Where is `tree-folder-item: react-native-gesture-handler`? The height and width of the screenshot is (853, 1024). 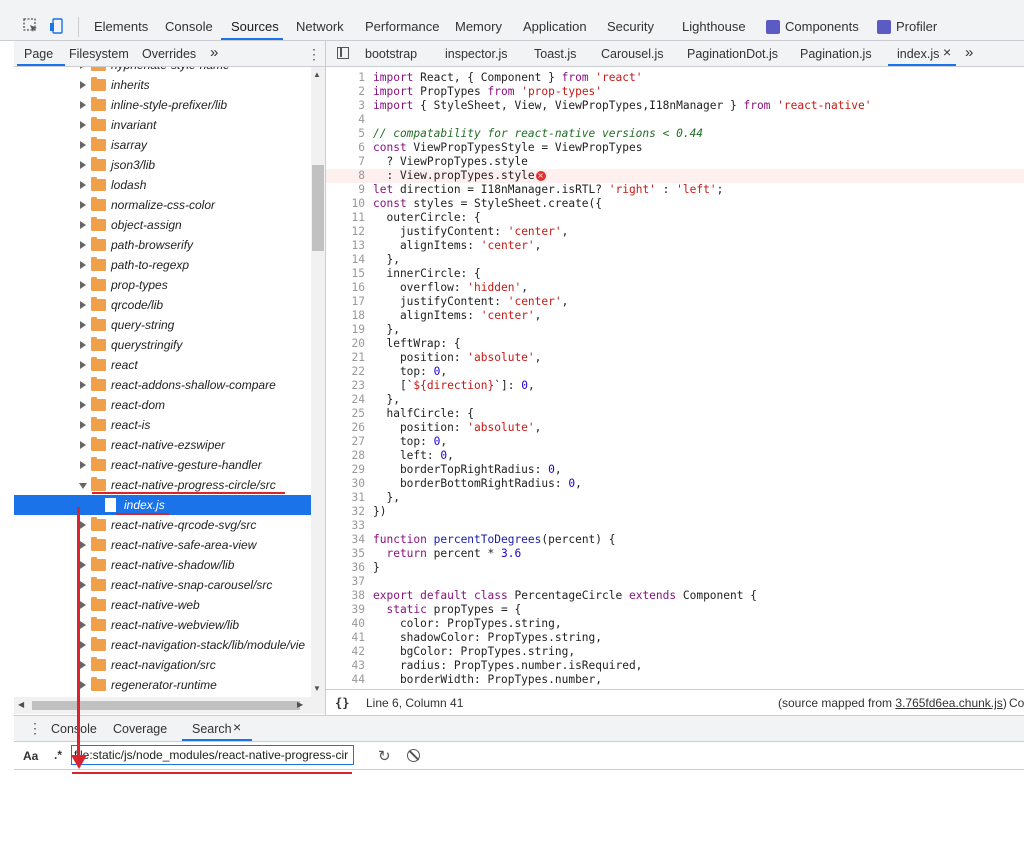
tree-folder-item: react-native-gesture-handler is located at coordinates (162, 465).